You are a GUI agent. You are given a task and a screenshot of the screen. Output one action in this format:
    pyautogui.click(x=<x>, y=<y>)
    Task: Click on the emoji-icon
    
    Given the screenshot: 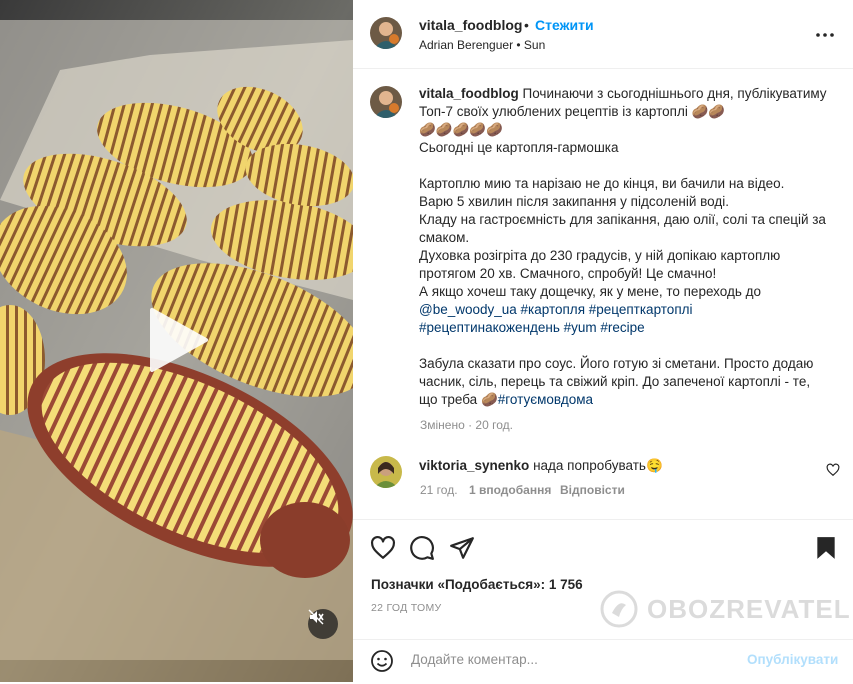 What is the action you would take?
    pyautogui.click(x=382, y=661)
    